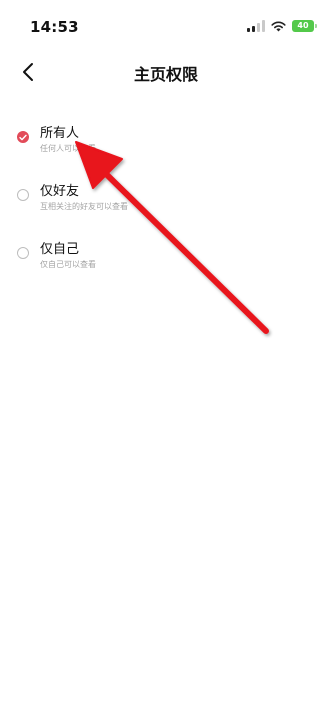 This screenshot has height=720, width=332. Describe the element at coordinates (166, 261) in the screenshot. I see `option-self: 仅自己 仅自己可以查看` at that location.